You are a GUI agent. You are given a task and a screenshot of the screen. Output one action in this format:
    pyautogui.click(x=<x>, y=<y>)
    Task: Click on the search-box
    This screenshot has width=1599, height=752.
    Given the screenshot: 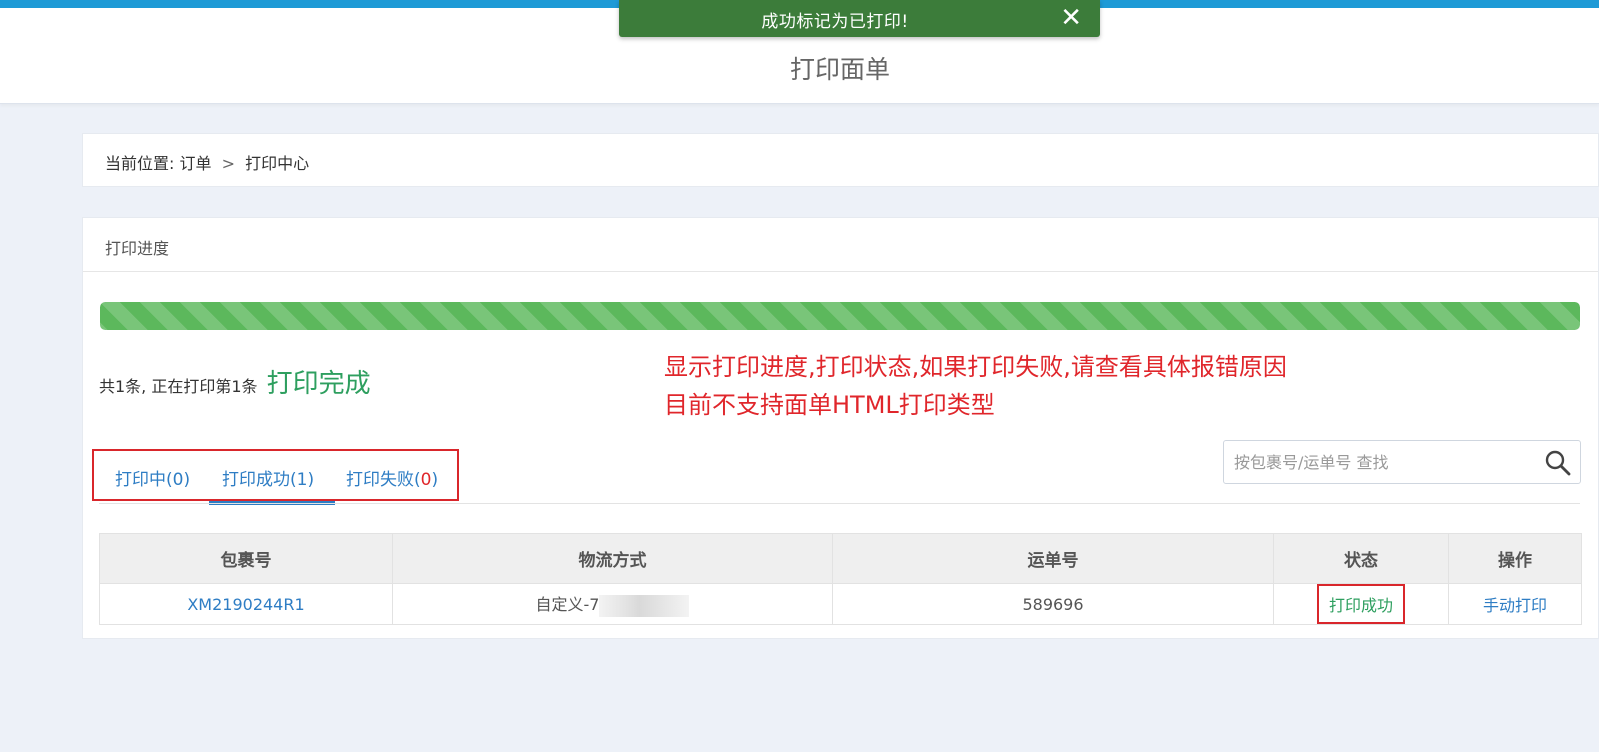 What is the action you would take?
    pyautogui.click(x=1402, y=462)
    